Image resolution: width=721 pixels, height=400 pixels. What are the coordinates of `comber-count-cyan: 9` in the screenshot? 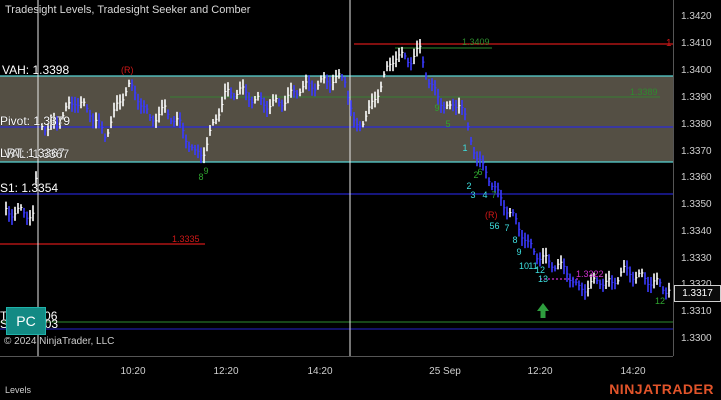 It's located at (519, 252).